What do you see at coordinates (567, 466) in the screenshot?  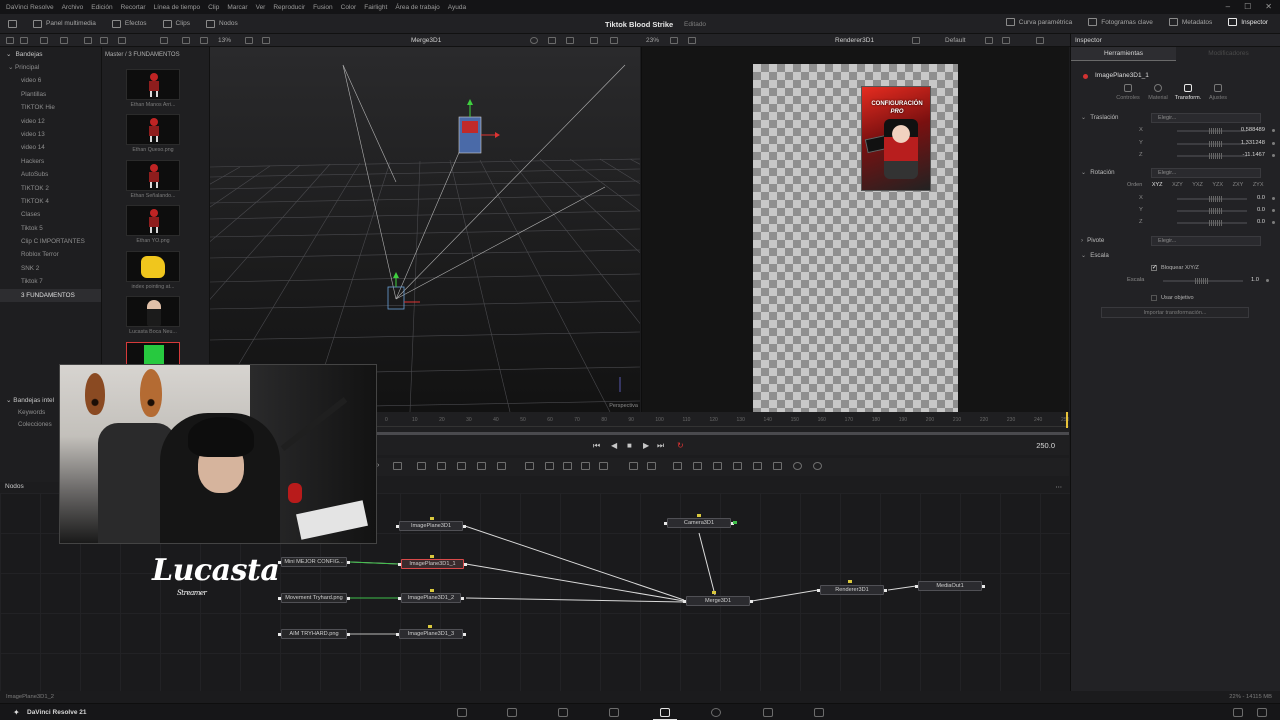 I see `tool-polygon-icon` at bounding box center [567, 466].